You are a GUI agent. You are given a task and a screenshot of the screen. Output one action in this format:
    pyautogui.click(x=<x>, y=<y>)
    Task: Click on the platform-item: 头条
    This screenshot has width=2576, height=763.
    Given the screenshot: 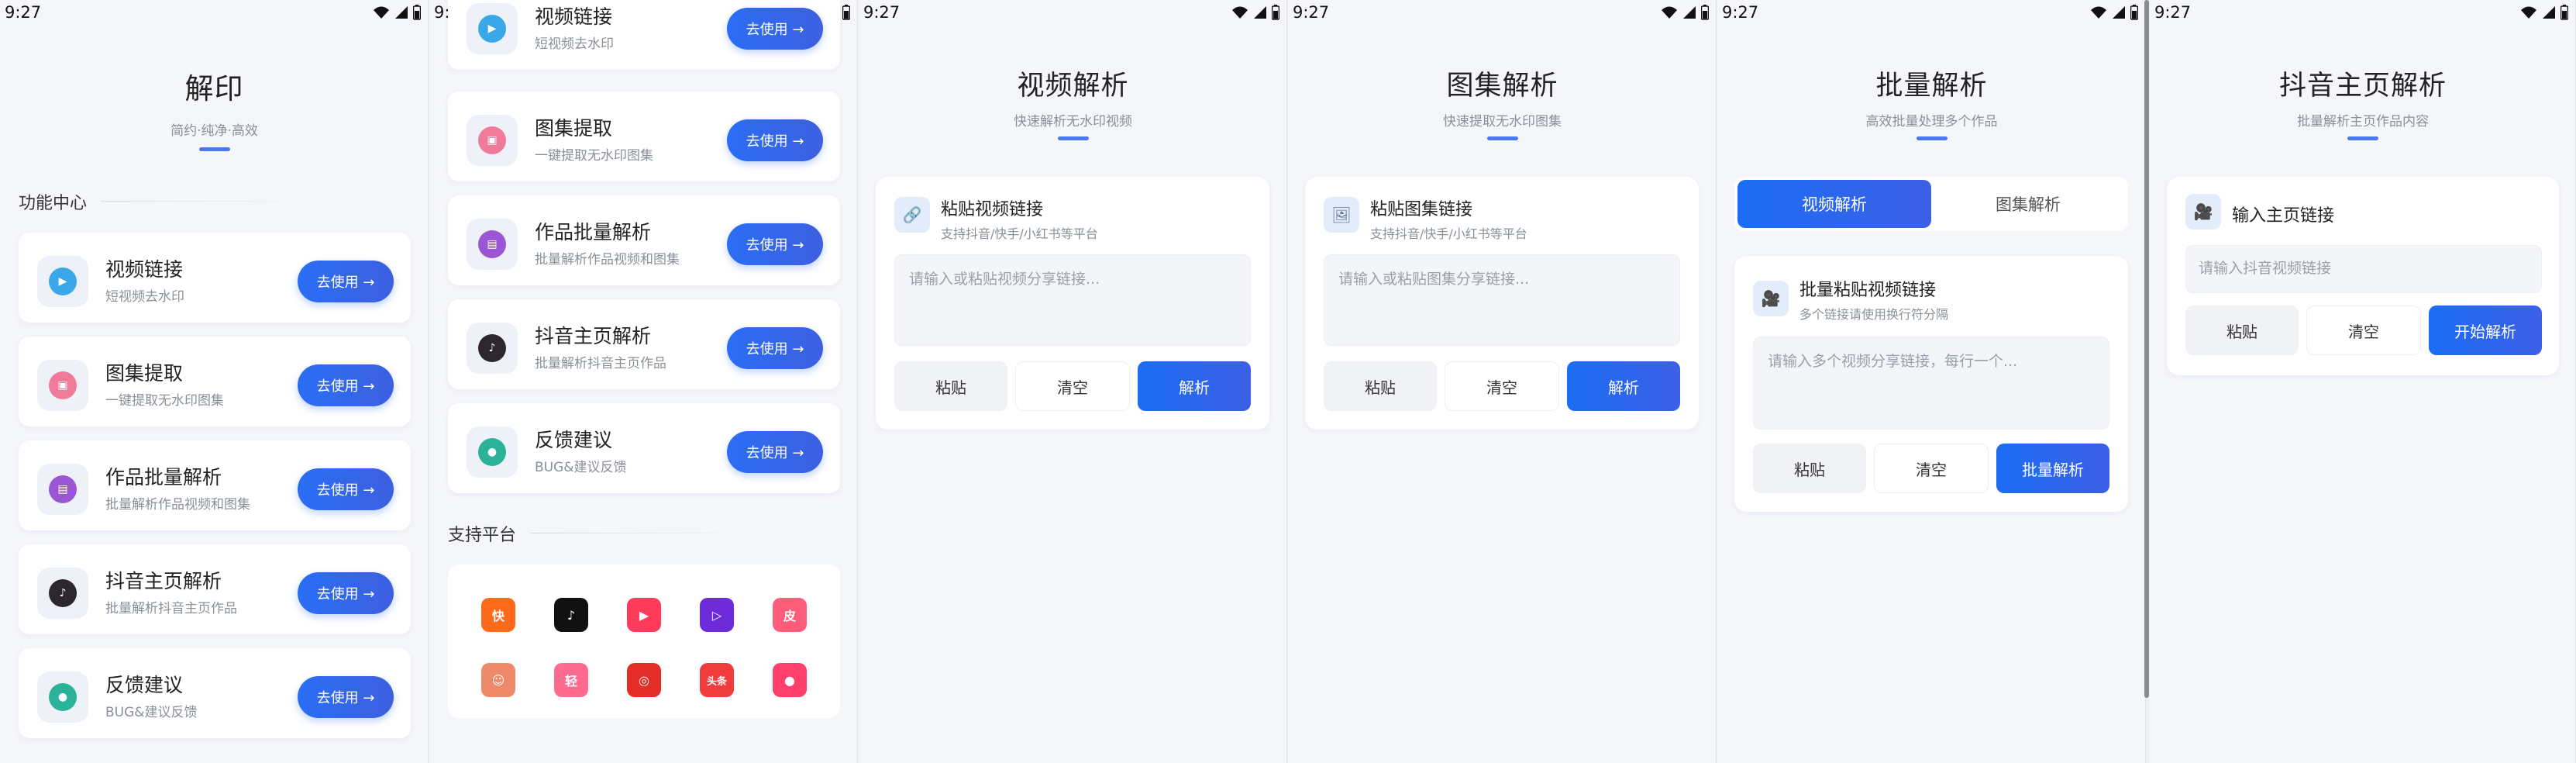 What is the action you would take?
    pyautogui.click(x=717, y=680)
    